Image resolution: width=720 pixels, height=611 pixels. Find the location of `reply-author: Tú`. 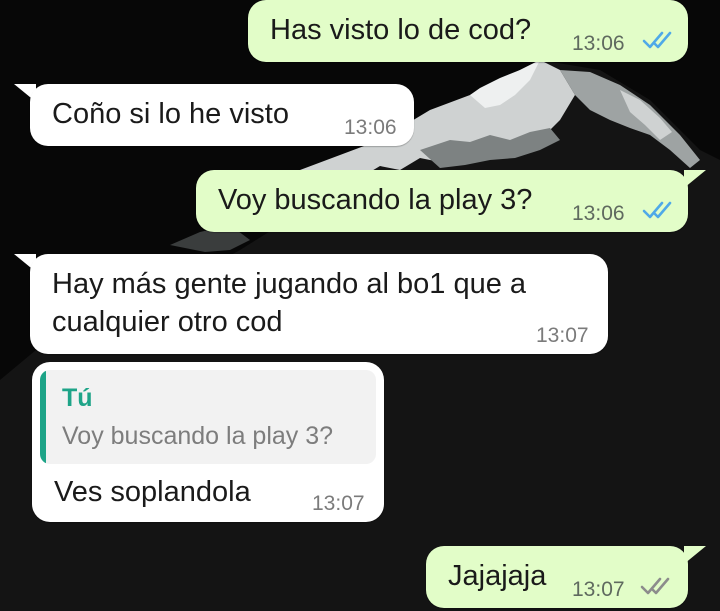

reply-author: Tú is located at coordinates (77, 398).